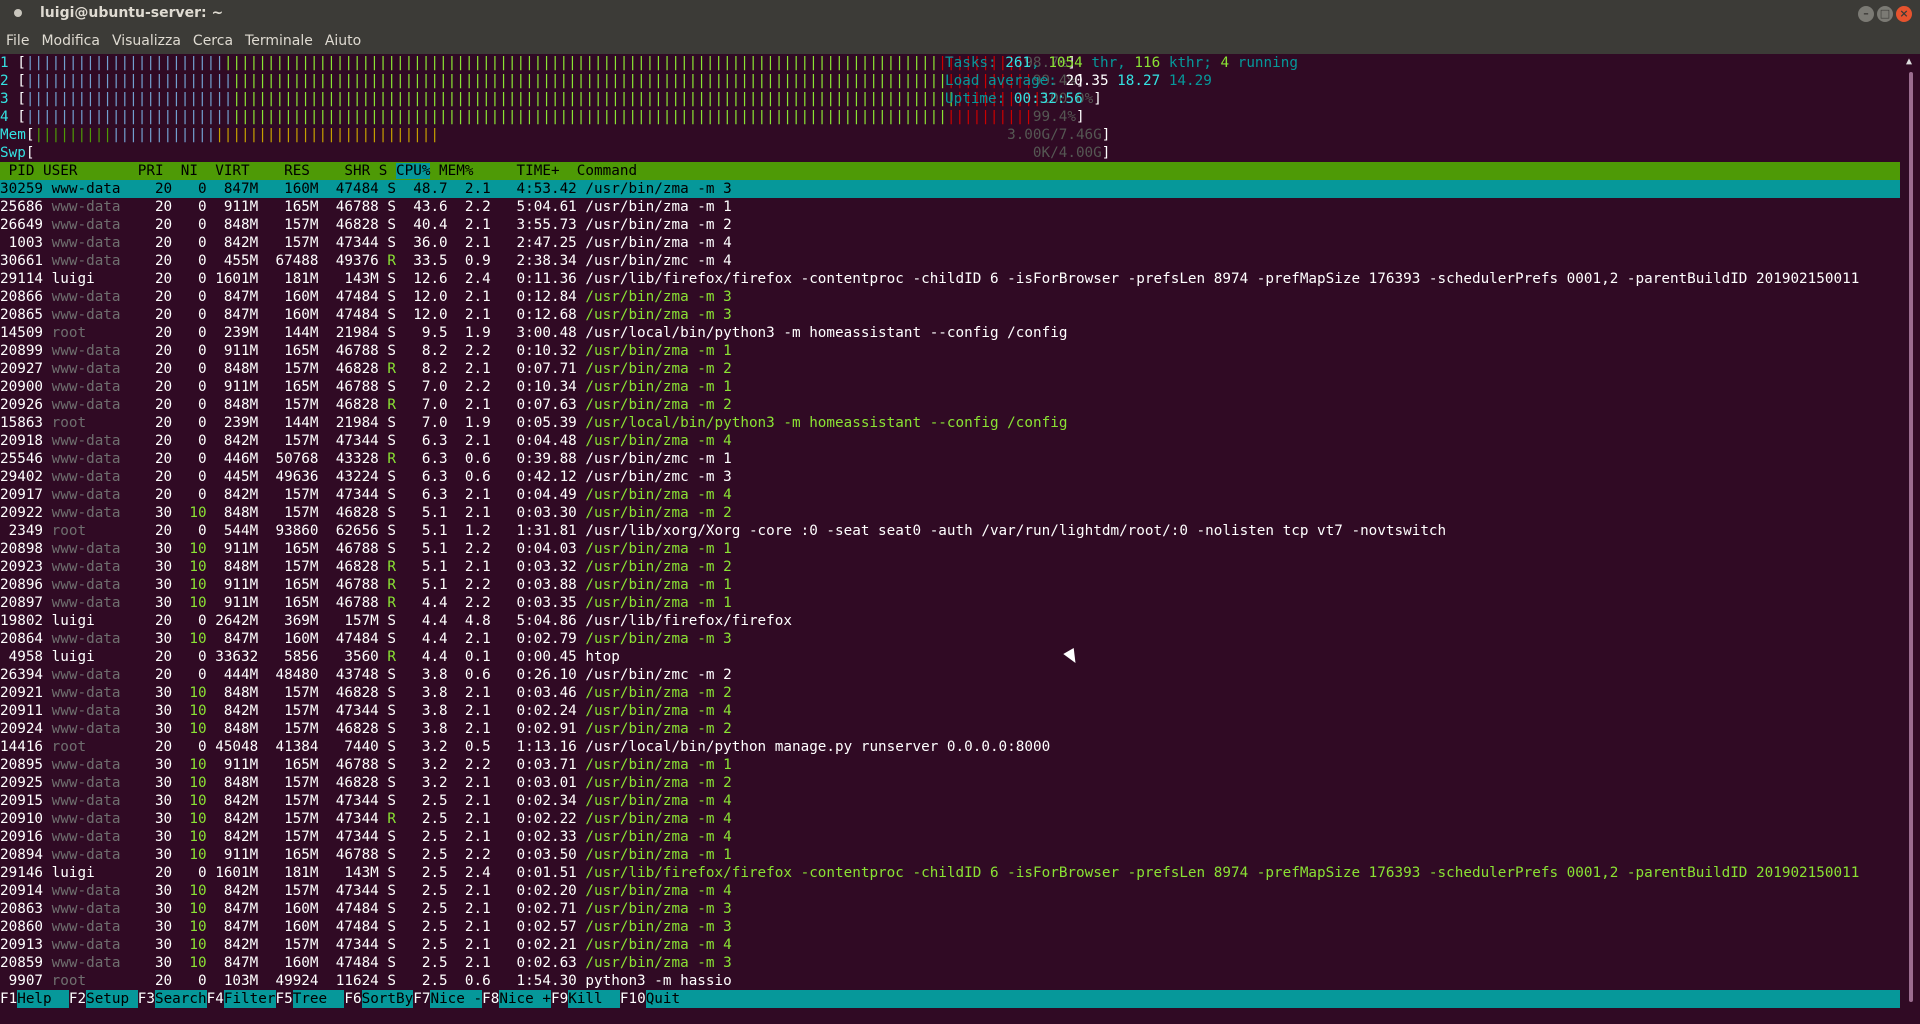  I want to click on fkey-f5: F5, so click(284, 999).